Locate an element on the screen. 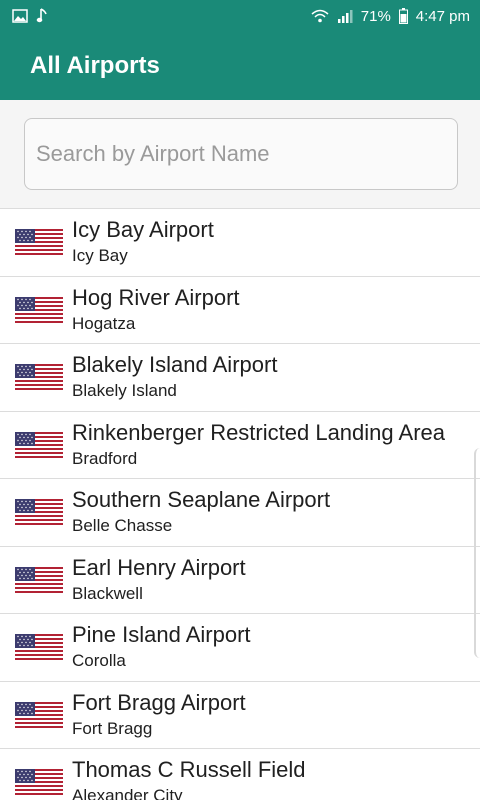 This screenshot has width=480, height=800. airport-text: Icy Bay Airport Icy Bay is located at coordinates (143, 242).